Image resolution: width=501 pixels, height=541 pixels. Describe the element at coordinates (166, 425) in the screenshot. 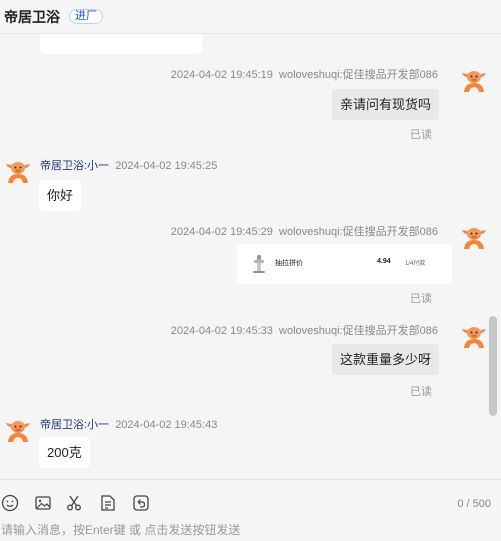

I see `message-time: 2024-04-02 19:45:43` at that location.